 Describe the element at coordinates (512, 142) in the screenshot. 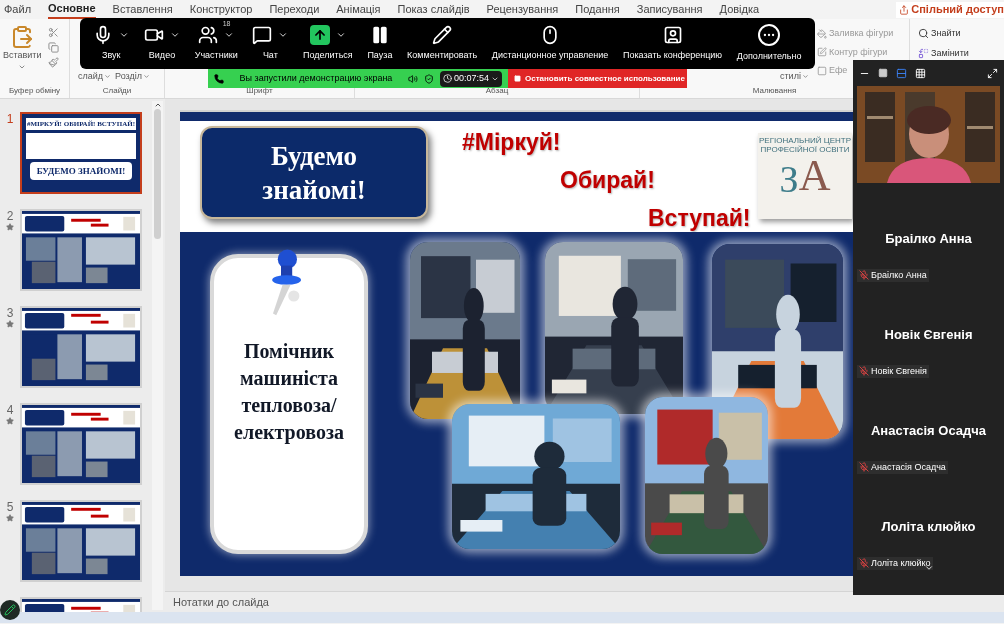

I see `slogan-text: #Міркуй!` at that location.